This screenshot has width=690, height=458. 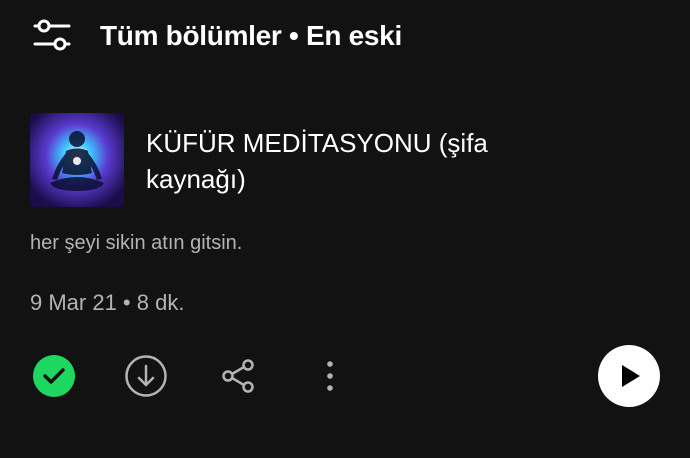 What do you see at coordinates (136, 243) in the screenshot?
I see `episode-description: her şeyi sikin atın gitsin.` at bounding box center [136, 243].